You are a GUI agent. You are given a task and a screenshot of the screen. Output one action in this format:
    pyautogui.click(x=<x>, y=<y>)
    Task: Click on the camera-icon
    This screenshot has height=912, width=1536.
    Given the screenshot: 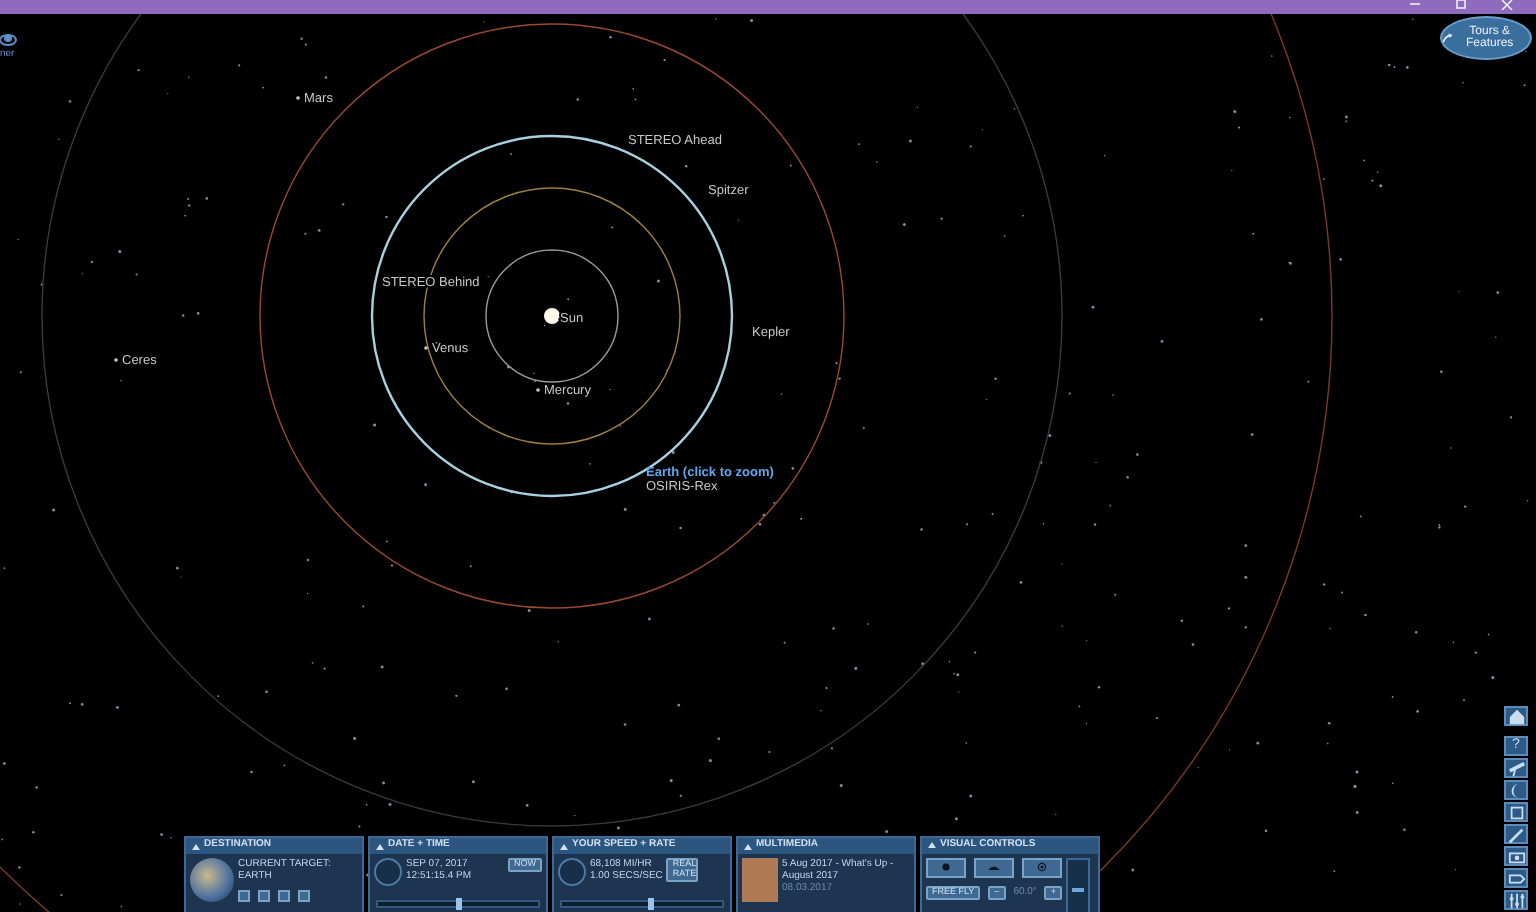 What is the action you would take?
    pyautogui.click(x=1516, y=856)
    